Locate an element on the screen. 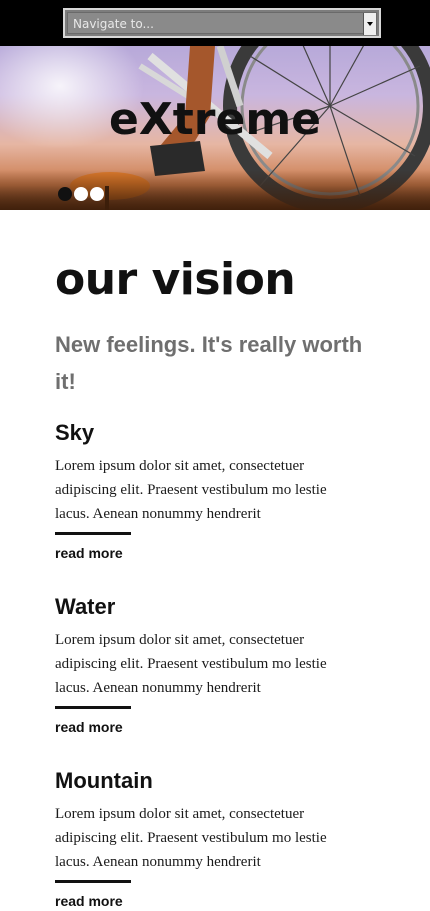  hero-title: eXtreme is located at coordinates (215, 119).